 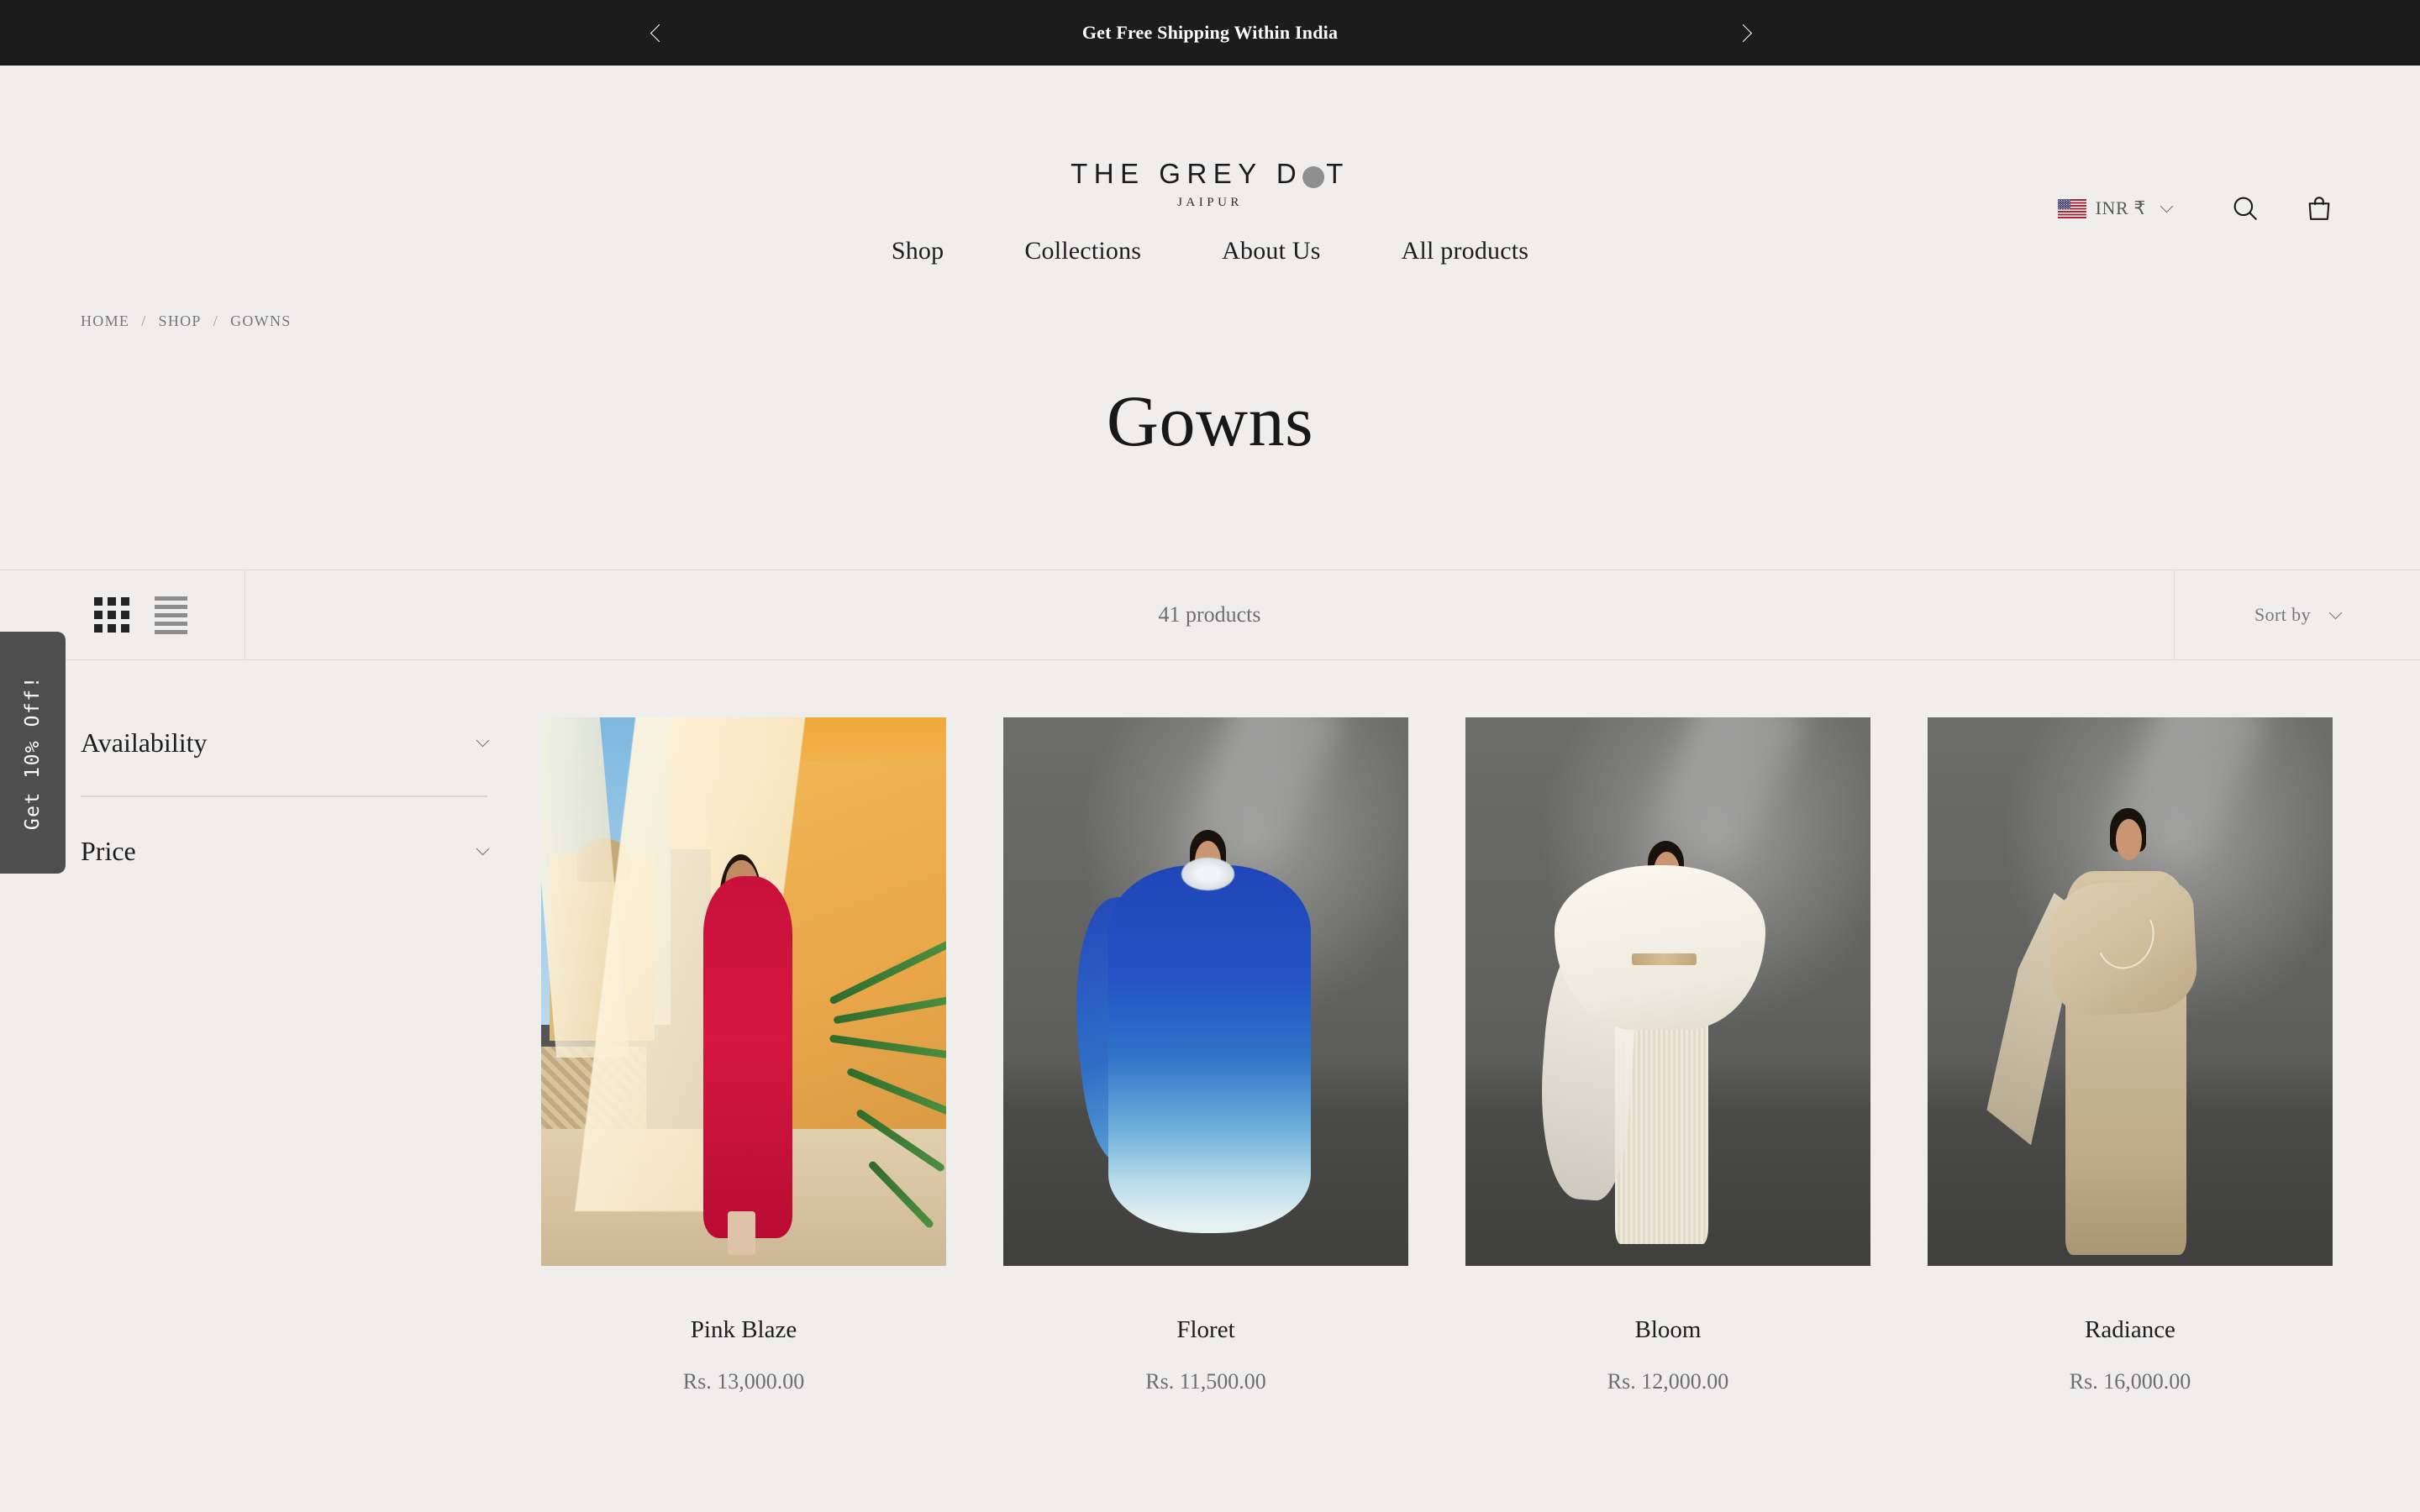 What do you see at coordinates (1667, 991) in the screenshot?
I see `product-image-bloom` at bounding box center [1667, 991].